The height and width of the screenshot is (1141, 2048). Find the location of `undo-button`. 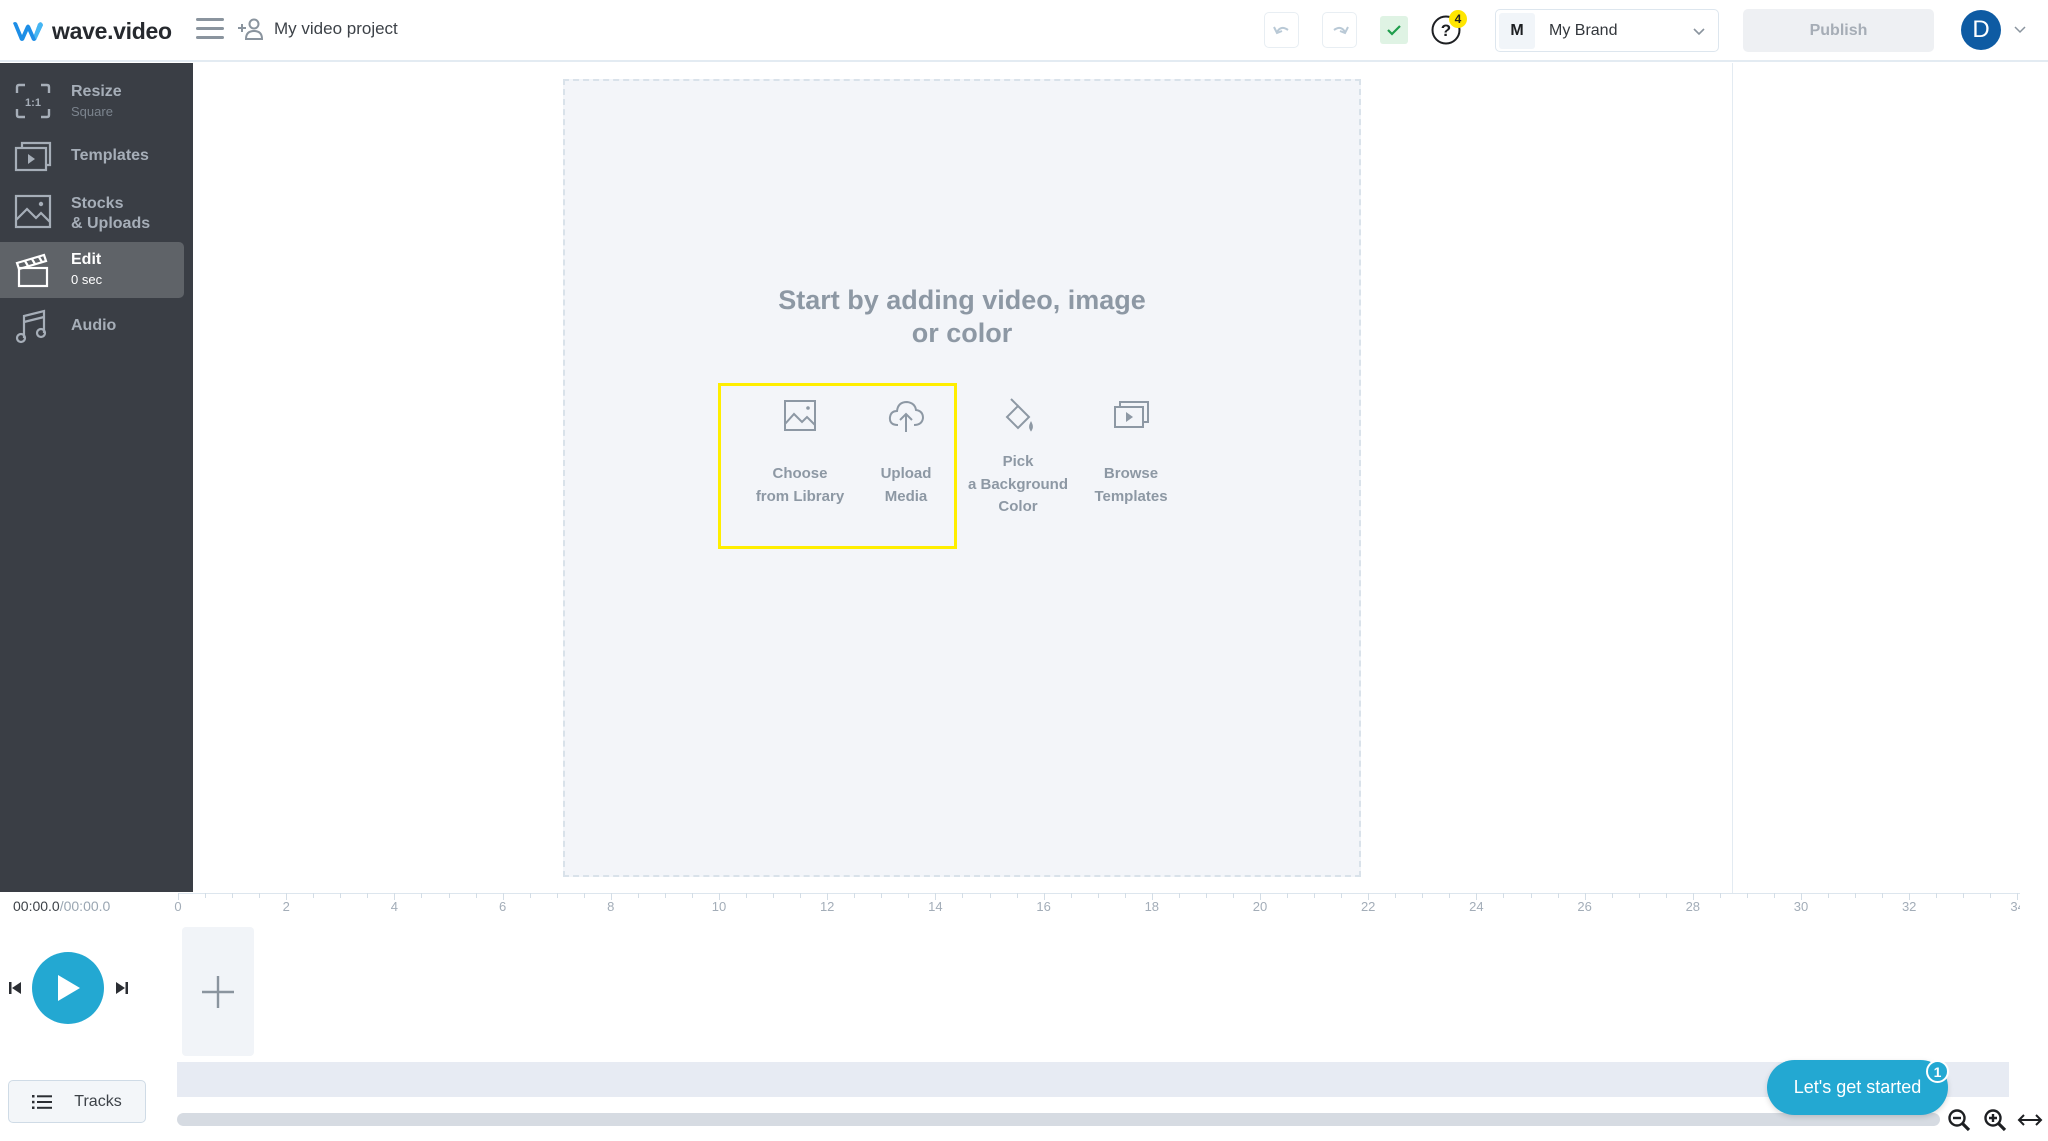

undo-button is located at coordinates (1281, 30).